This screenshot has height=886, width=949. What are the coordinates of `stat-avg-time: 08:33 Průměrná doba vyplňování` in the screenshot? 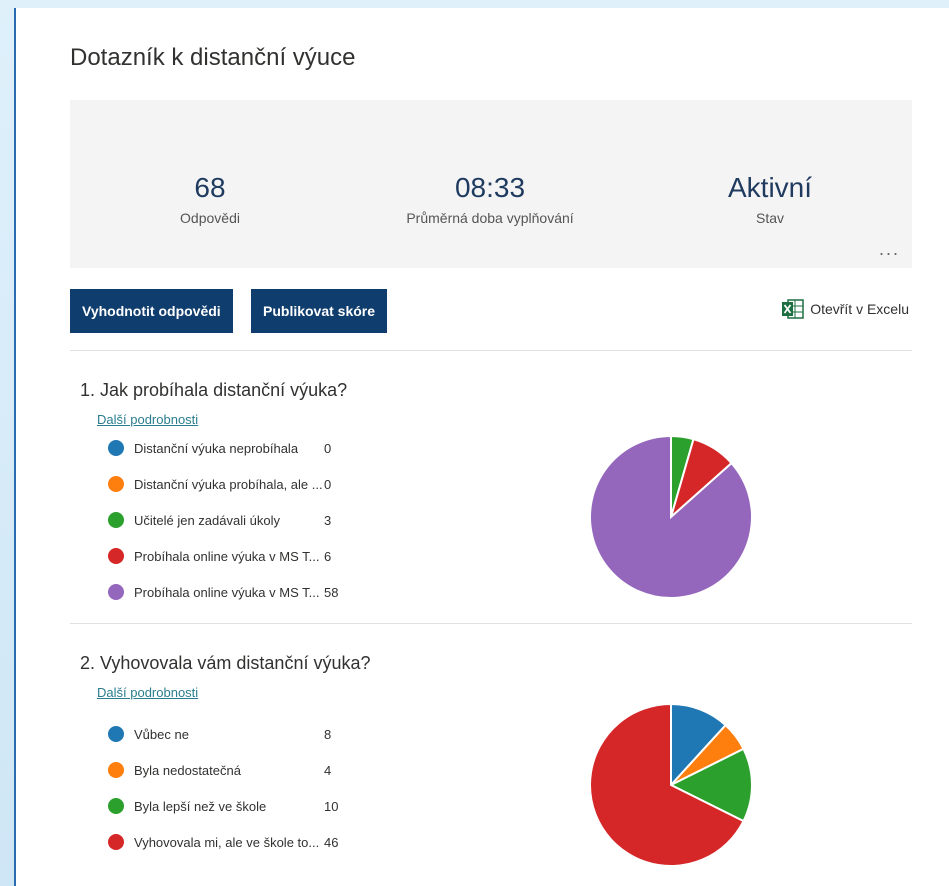 It's located at (490, 199).